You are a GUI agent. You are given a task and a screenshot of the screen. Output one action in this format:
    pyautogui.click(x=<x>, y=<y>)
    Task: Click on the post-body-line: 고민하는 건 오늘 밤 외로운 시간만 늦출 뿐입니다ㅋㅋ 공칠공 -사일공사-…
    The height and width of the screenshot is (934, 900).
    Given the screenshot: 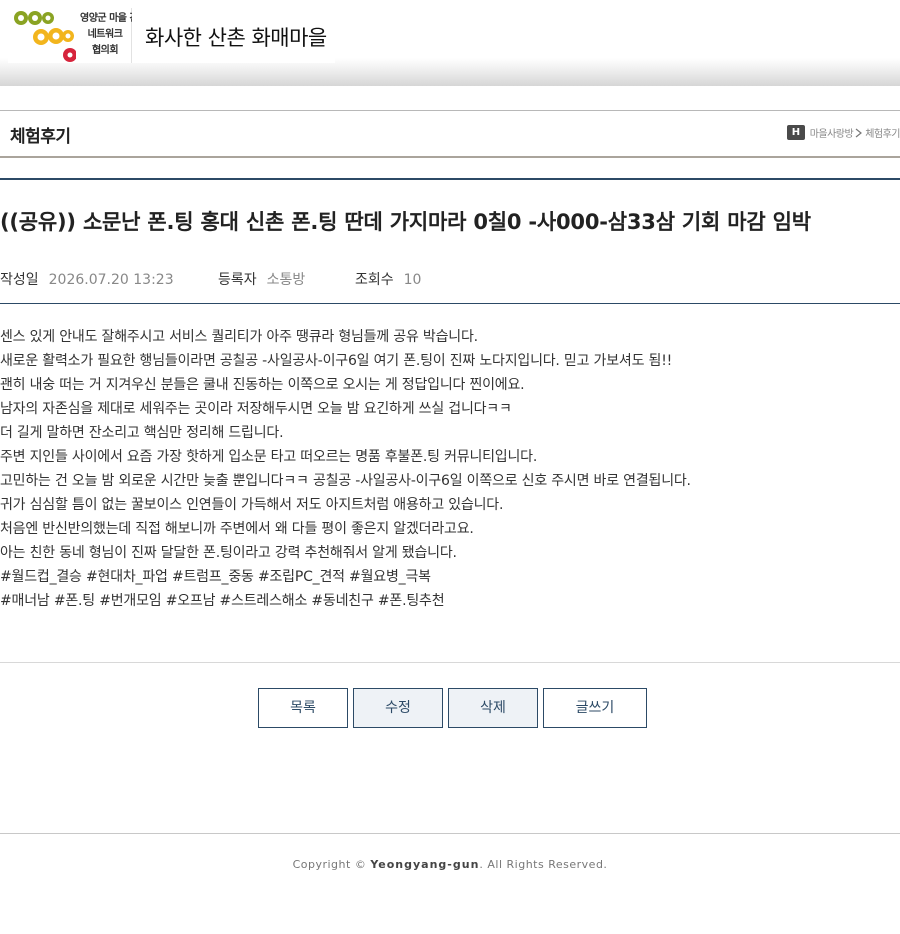 What is the action you would take?
    pyautogui.click(x=345, y=481)
    